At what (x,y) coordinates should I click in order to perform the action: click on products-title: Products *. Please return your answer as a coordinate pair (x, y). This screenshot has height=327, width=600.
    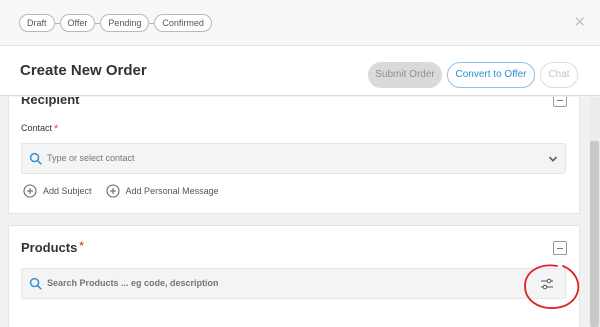
    Looking at the image, I should click on (52, 247).